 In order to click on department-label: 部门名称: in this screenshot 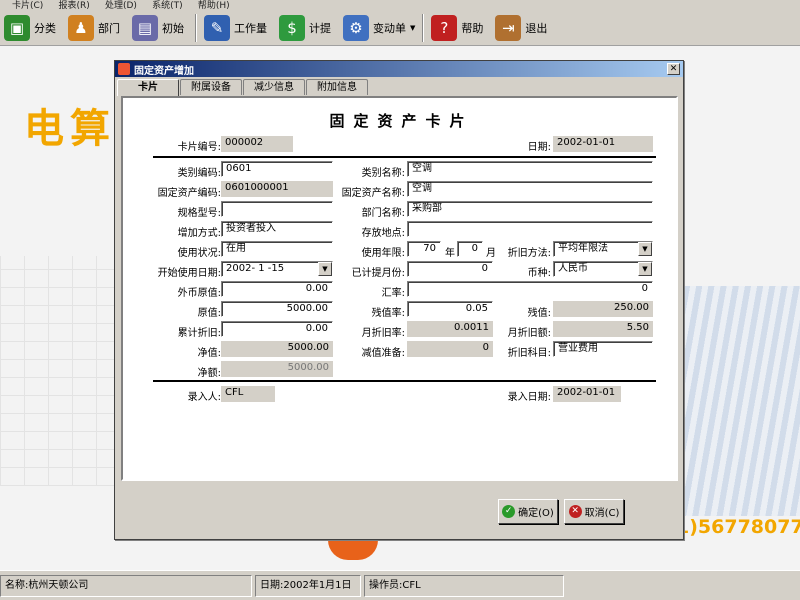, I will do `click(383, 213)`.